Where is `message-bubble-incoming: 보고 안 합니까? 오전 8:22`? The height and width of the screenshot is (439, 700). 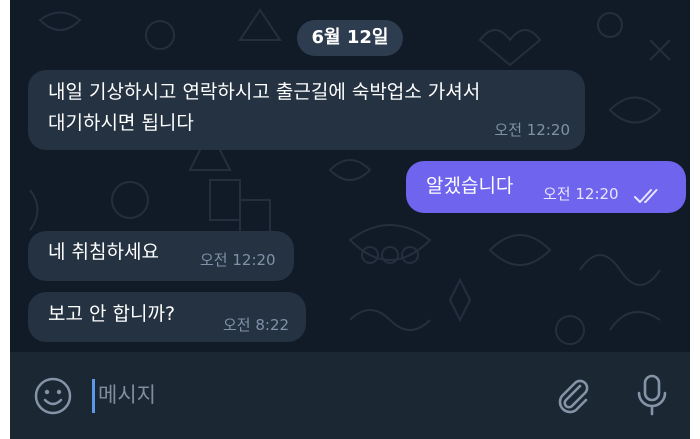 message-bubble-incoming: 보고 안 합니까? 오전 8:22 is located at coordinates (167, 317).